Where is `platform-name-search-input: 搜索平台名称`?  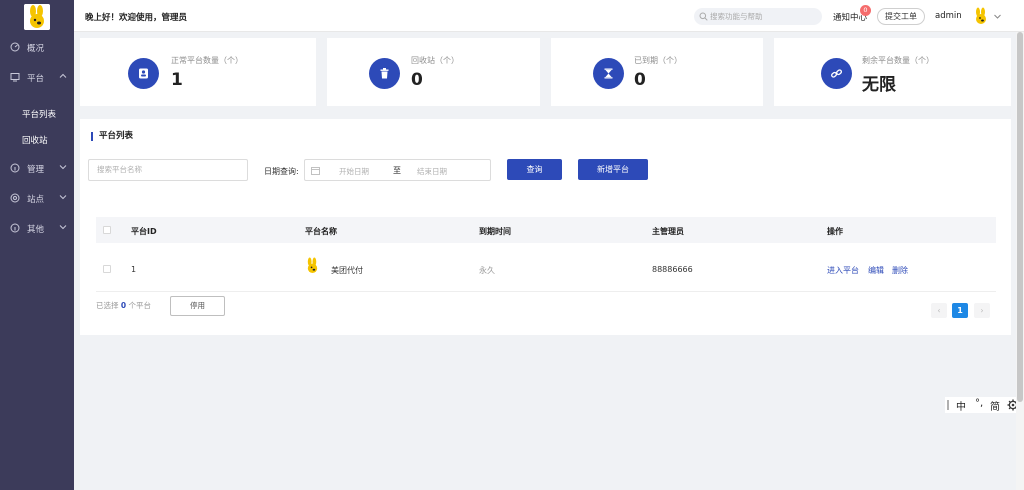 platform-name-search-input: 搜索平台名称 is located at coordinates (168, 170).